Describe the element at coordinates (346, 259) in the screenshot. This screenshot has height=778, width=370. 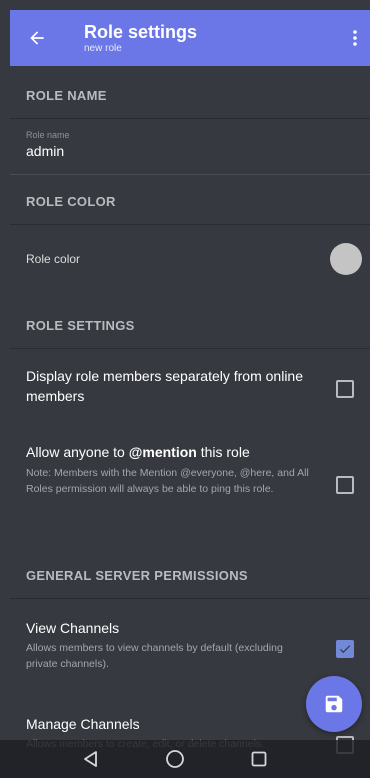
I see `role-color-swatch` at that location.